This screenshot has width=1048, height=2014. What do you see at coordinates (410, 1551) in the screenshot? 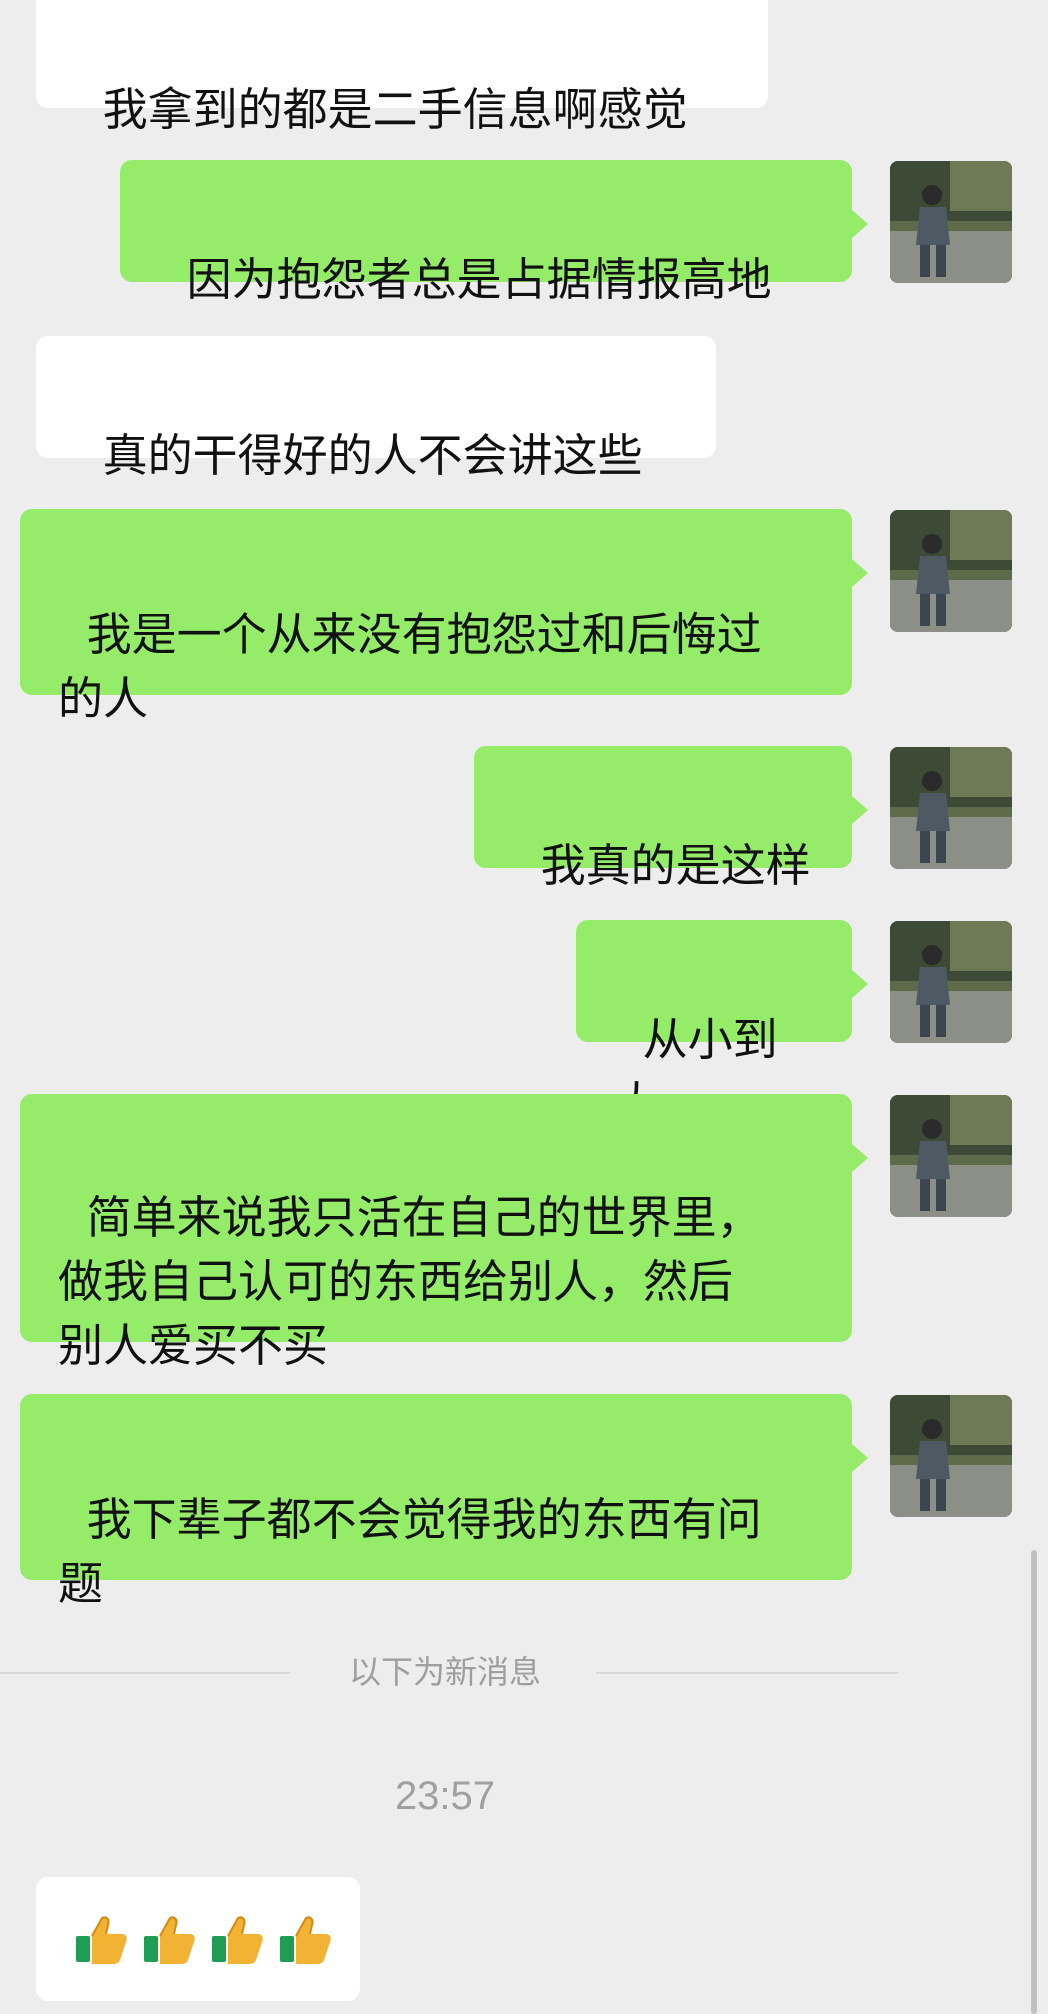
I see `message-text: 我下辈子都不会觉得我的东西有问 题` at bounding box center [410, 1551].